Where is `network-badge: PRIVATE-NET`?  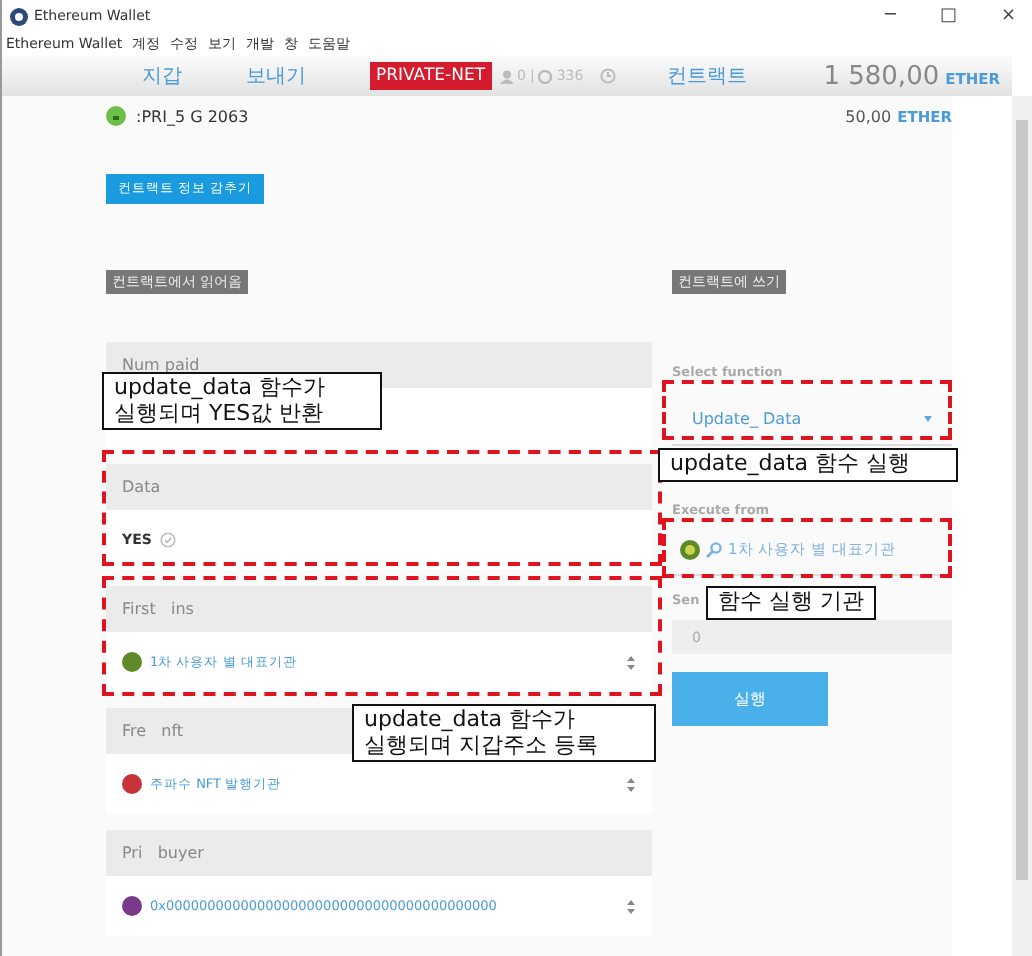
network-badge: PRIVATE-NET is located at coordinates (431, 76).